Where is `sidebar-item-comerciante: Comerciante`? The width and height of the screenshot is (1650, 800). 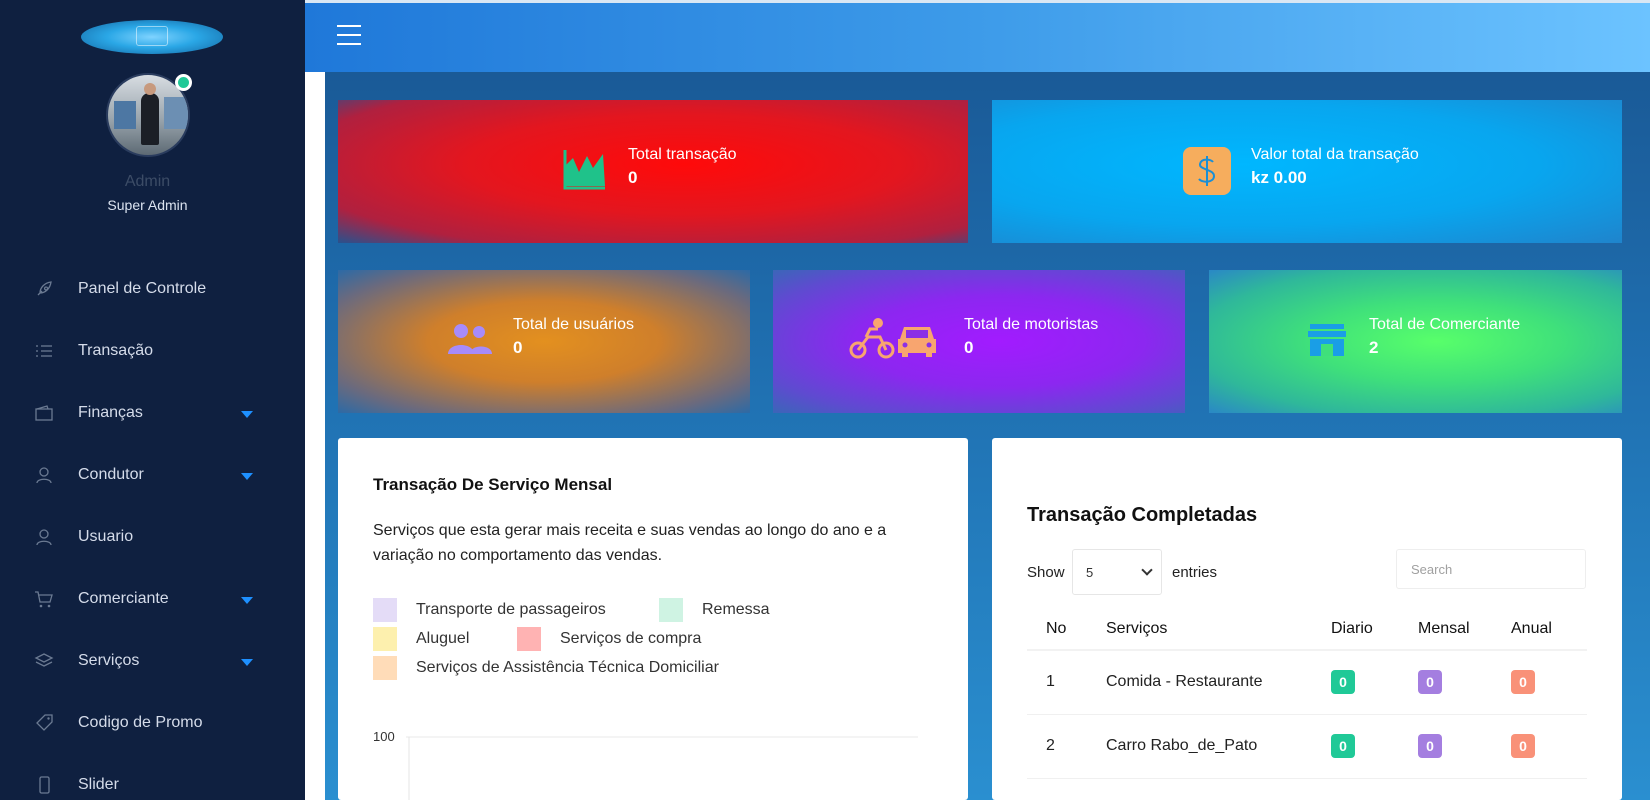 sidebar-item-comerciante: Comerciante is located at coordinates (152, 599).